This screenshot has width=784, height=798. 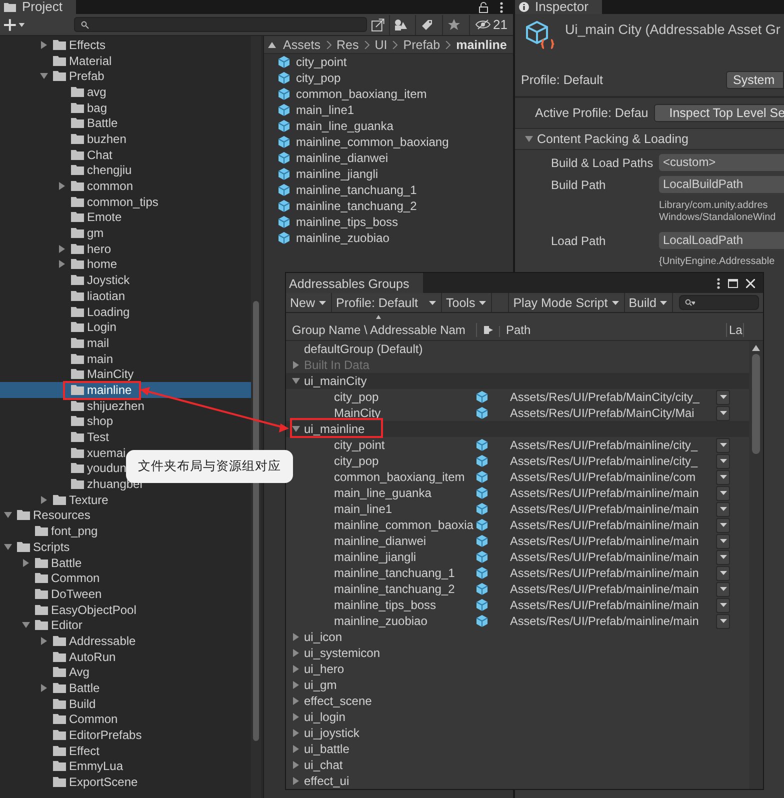 I want to click on entry-name: mainline_tips_boss, so click(x=381, y=605).